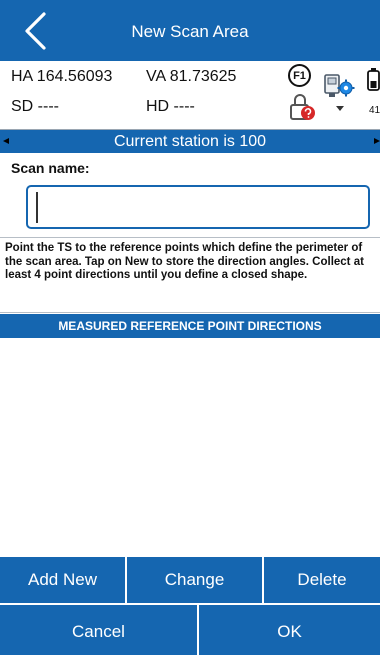 The width and height of the screenshot is (380, 659). What do you see at coordinates (289, 630) in the screenshot?
I see `ok-button: OK` at bounding box center [289, 630].